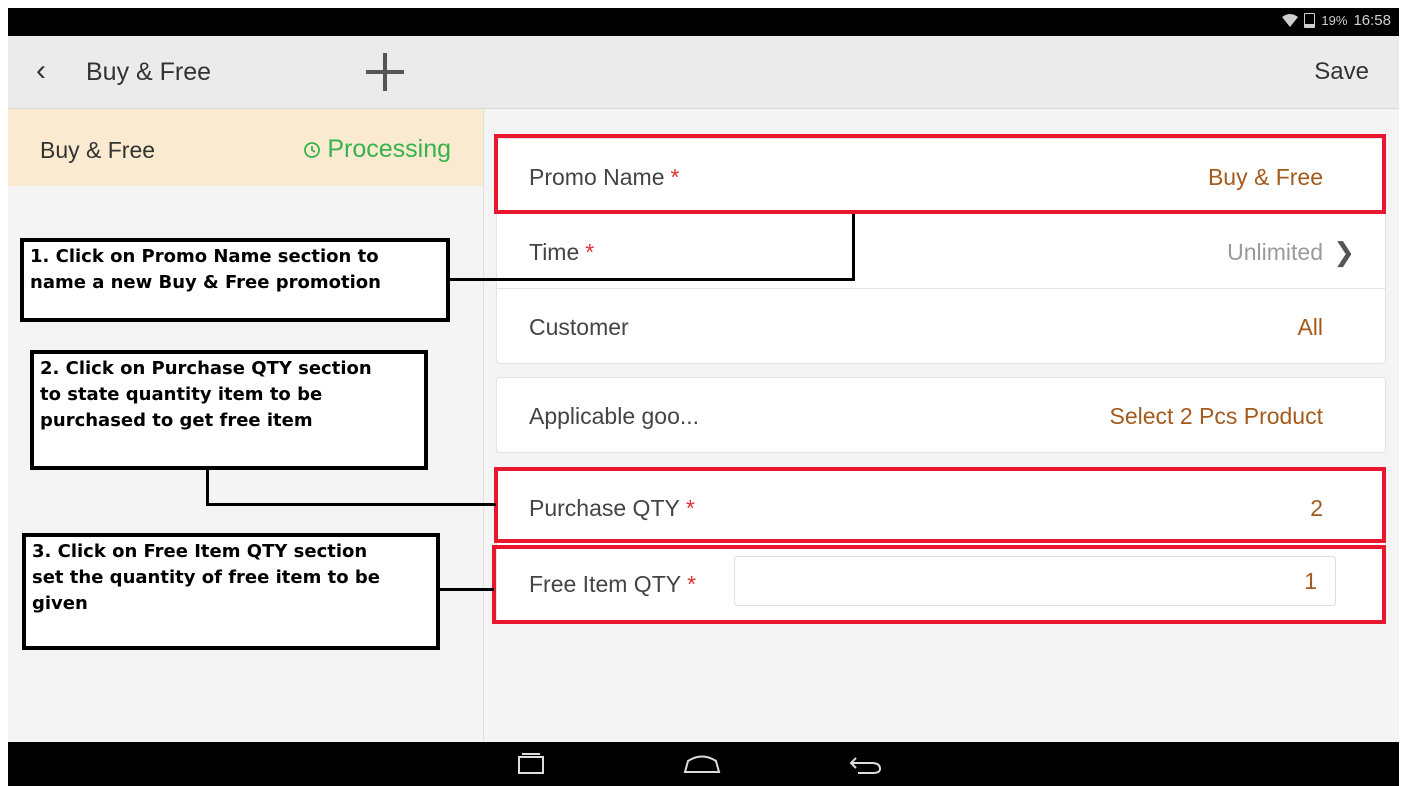 Image resolution: width=1403 pixels, height=786 pixels. What do you see at coordinates (1265, 177) in the screenshot?
I see `promo-name-value: Buy & Free` at bounding box center [1265, 177].